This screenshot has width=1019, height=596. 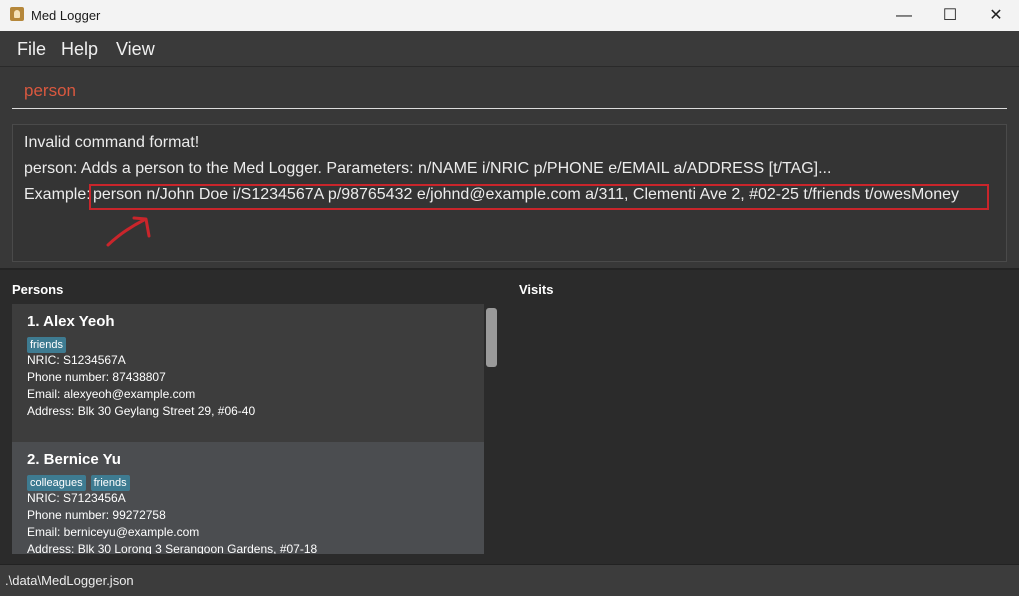 What do you see at coordinates (17, 14) in the screenshot?
I see `app-icon` at bounding box center [17, 14].